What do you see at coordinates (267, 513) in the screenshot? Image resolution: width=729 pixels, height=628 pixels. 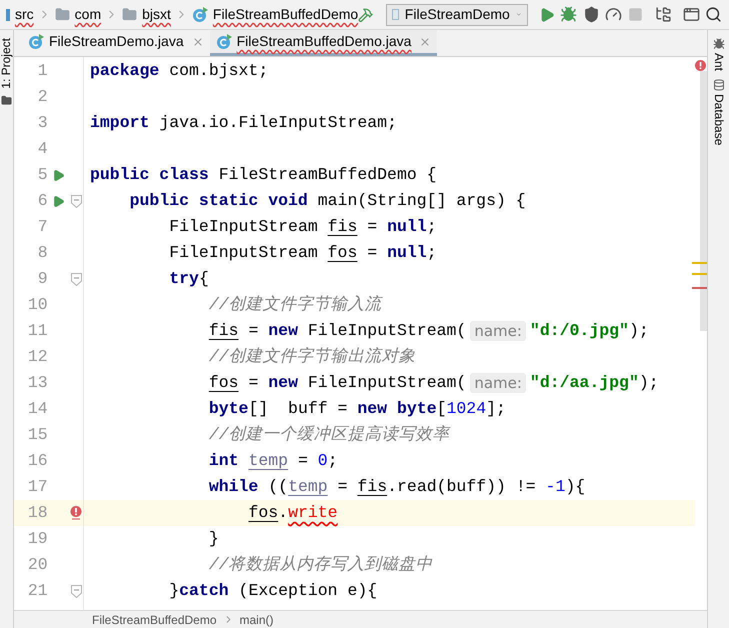 I see `code-text: fos.` at bounding box center [267, 513].